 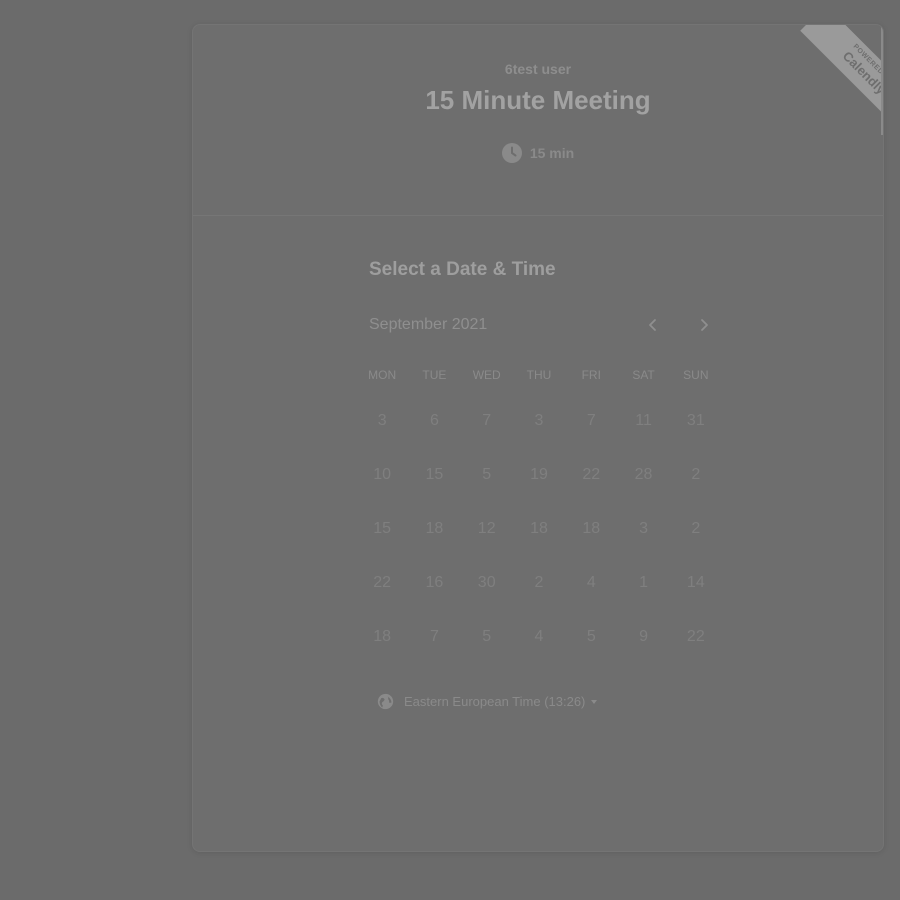 I want to click on calendar-day: 14, so click(x=695, y=582).